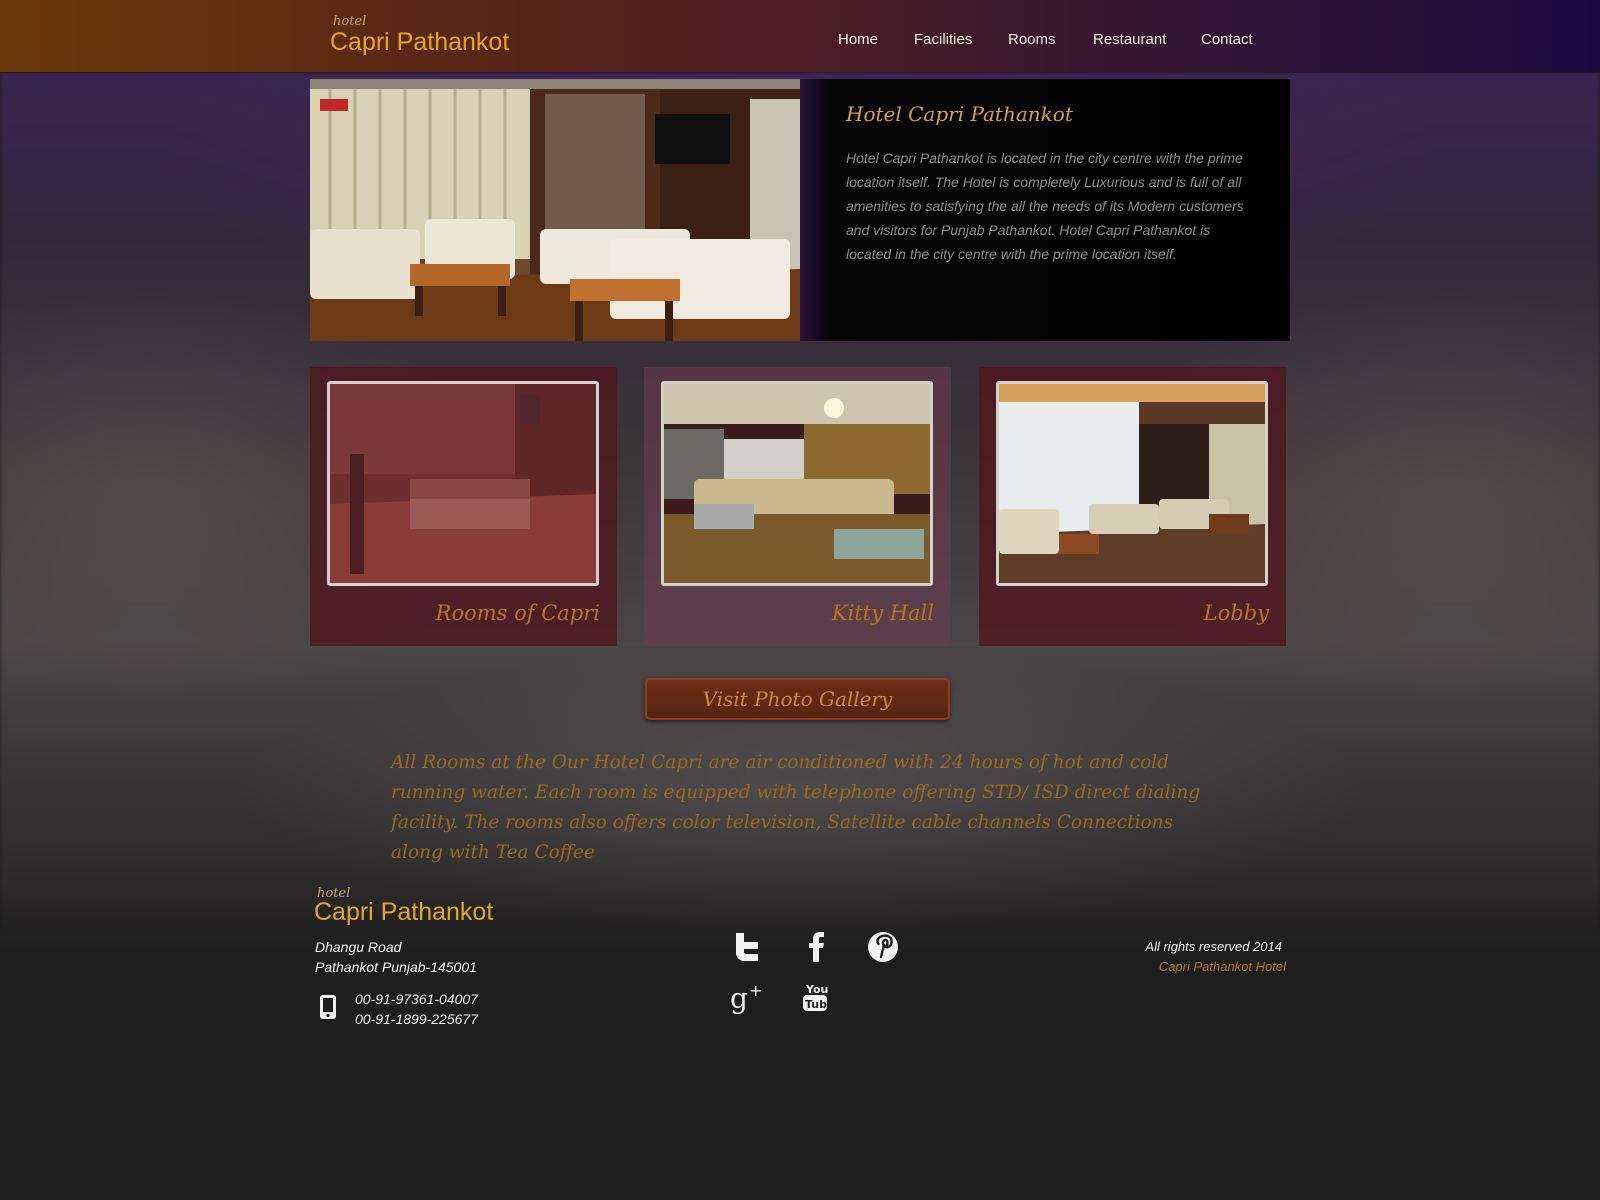 The height and width of the screenshot is (1200, 1600). What do you see at coordinates (816, 989) in the screenshot?
I see `youtube-label-top: You` at bounding box center [816, 989].